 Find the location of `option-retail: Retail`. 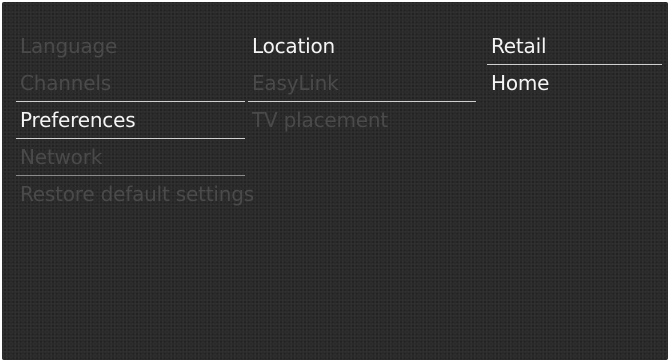

option-retail: Retail is located at coordinates (574, 46).